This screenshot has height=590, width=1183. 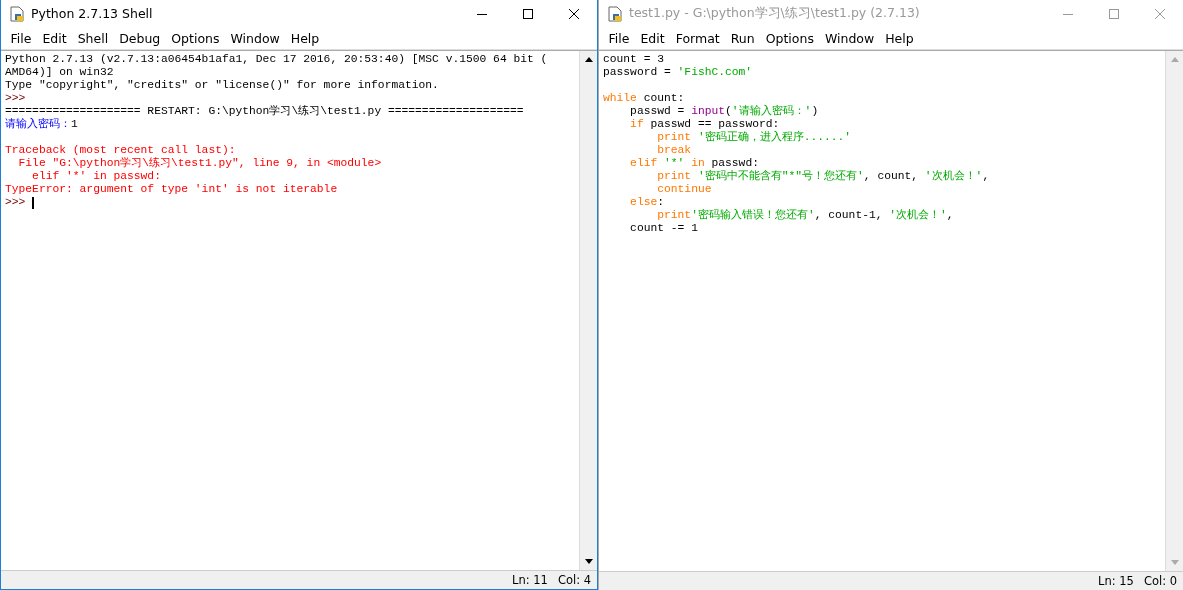 What do you see at coordinates (774, 13) in the screenshot?
I see `window-title: test1.py - G:\python学习\练习\test1.py (2.7.13)` at bounding box center [774, 13].